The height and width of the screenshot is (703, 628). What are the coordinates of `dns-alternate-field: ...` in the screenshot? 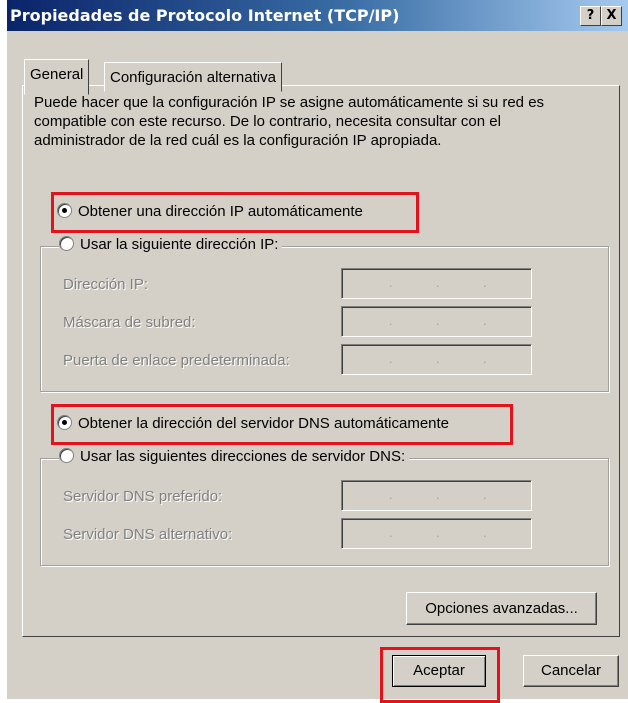 It's located at (436, 533).